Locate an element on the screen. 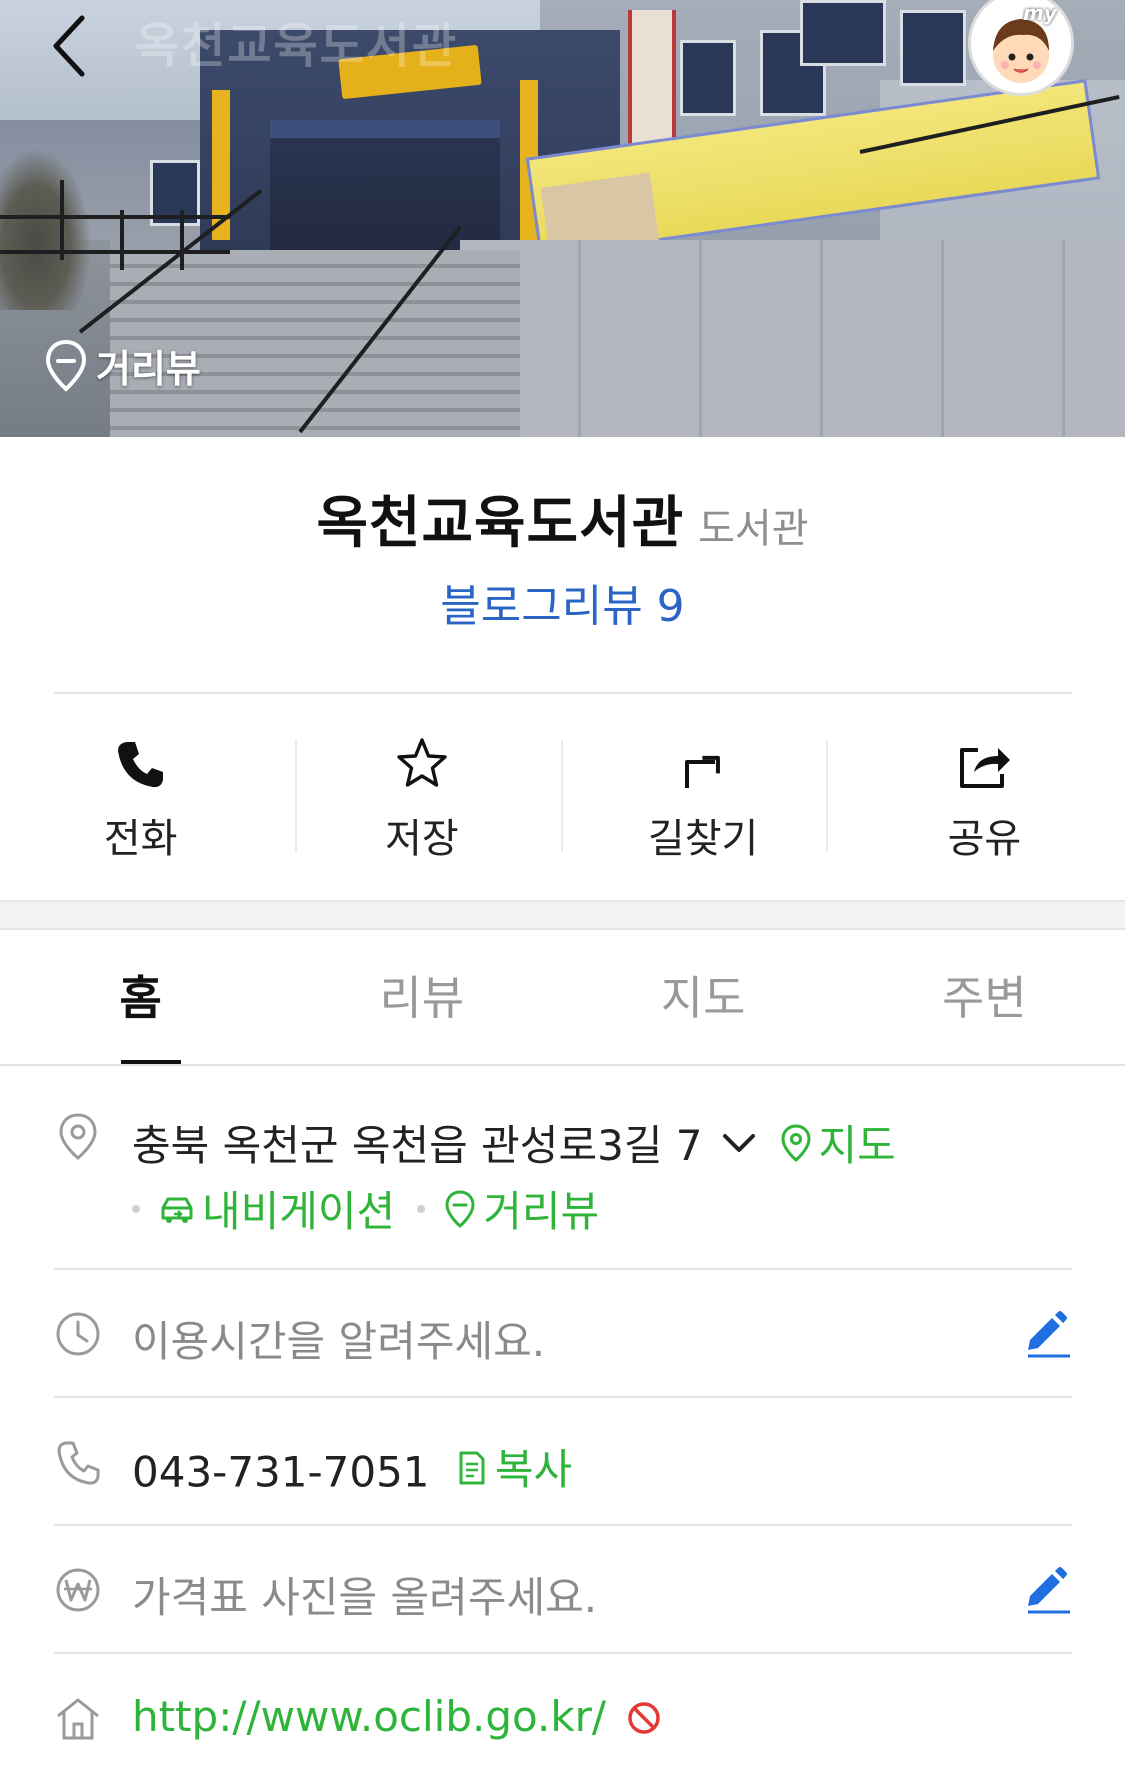 Image resolution: width=1125 pixels, height=1775 pixels. navigation-label: 내비게이션 is located at coordinates (299, 1211).